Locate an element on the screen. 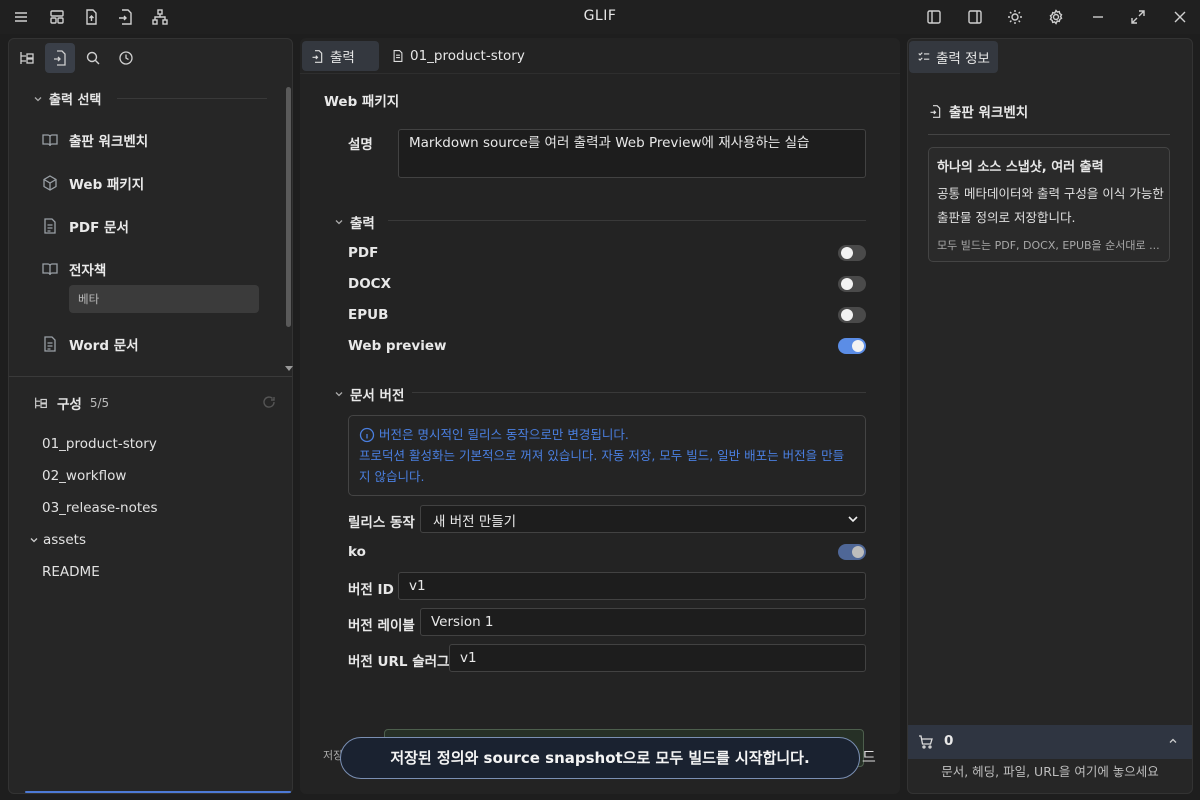  right-header: 출판 워크벤치 is located at coordinates (978, 111).